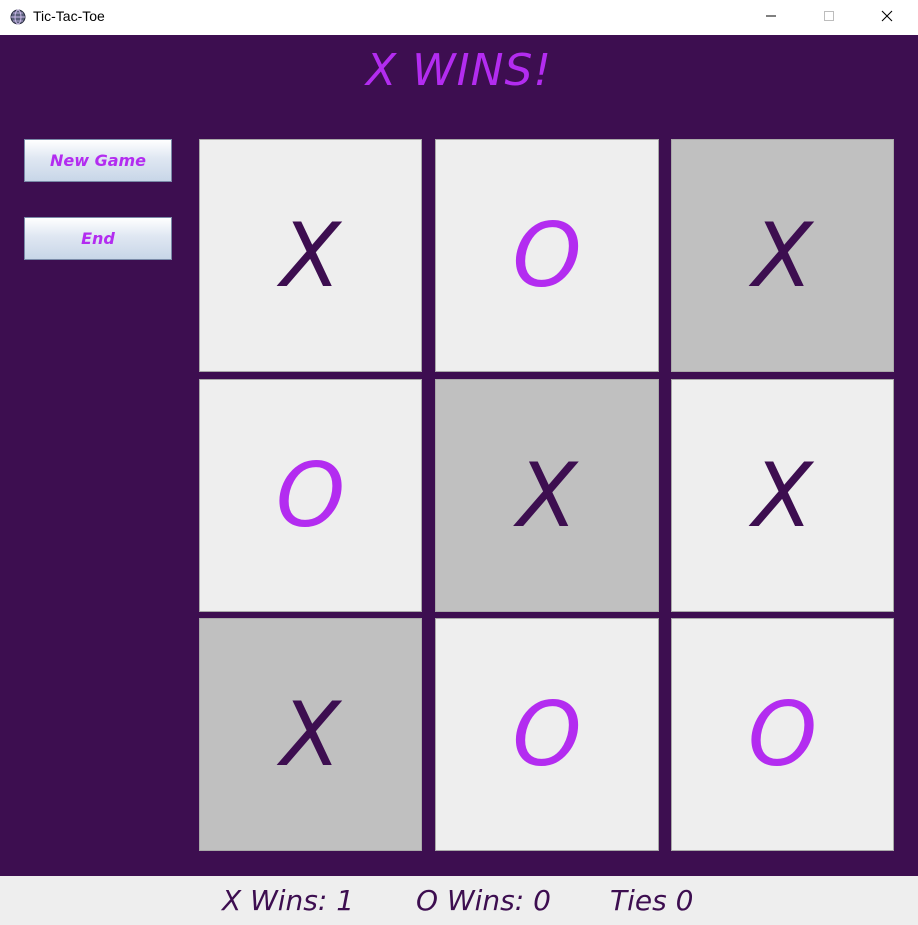  What do you see at coordinates (98, 160) in the screenshot?
I see `new-game-button: New Game` at bounding box center [98, 160].